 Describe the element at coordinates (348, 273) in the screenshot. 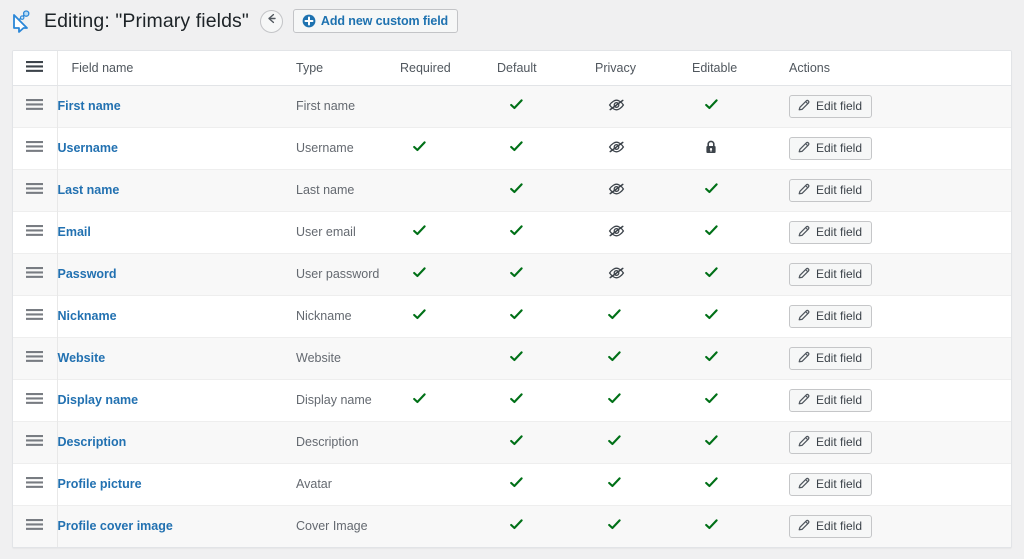

I see `field-type-cell: User password` at that location.